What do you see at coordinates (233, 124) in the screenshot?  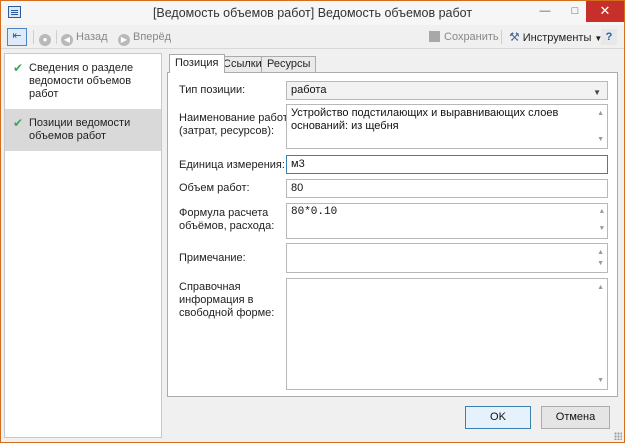 I see `work-name-label: Наименование работ (затрат, ресурсов):` at bounding box center [233, 124].